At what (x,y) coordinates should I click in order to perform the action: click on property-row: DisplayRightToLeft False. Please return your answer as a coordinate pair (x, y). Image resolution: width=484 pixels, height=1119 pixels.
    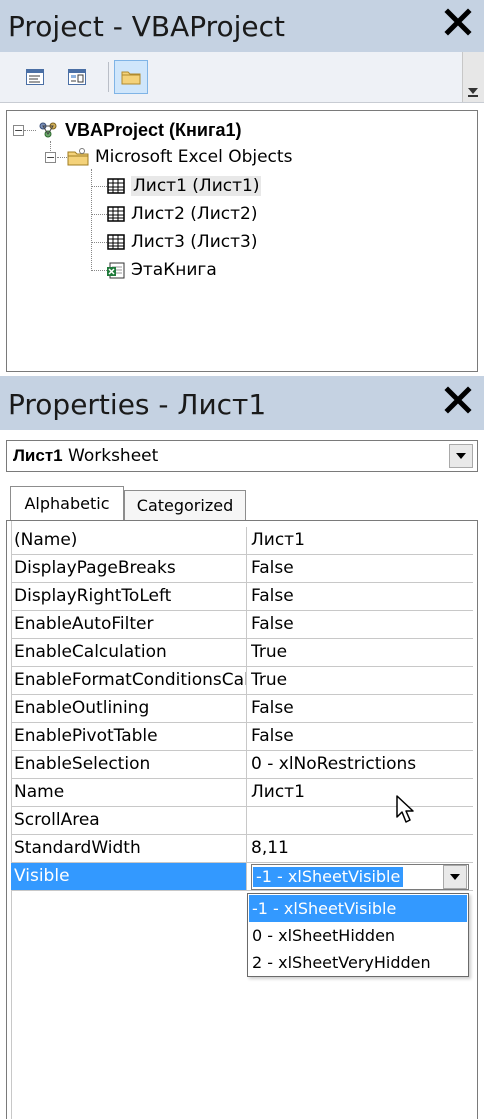
    Looking at the image, I should click on (242, 597).